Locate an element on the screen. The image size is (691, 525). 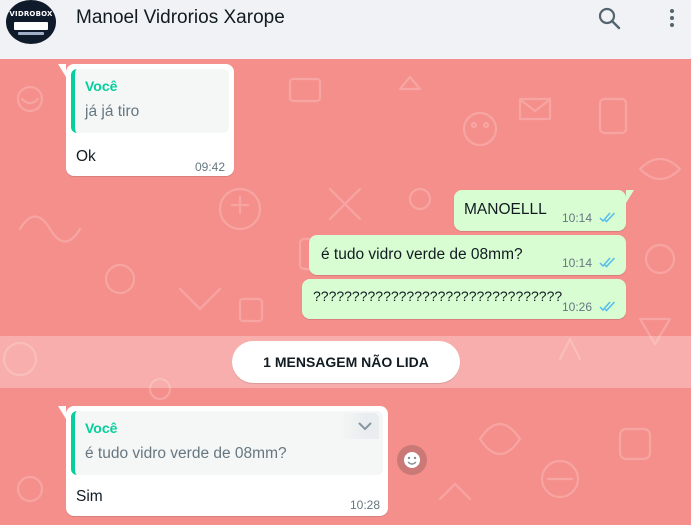
smiley-icon is located at coordinates (412, 460).